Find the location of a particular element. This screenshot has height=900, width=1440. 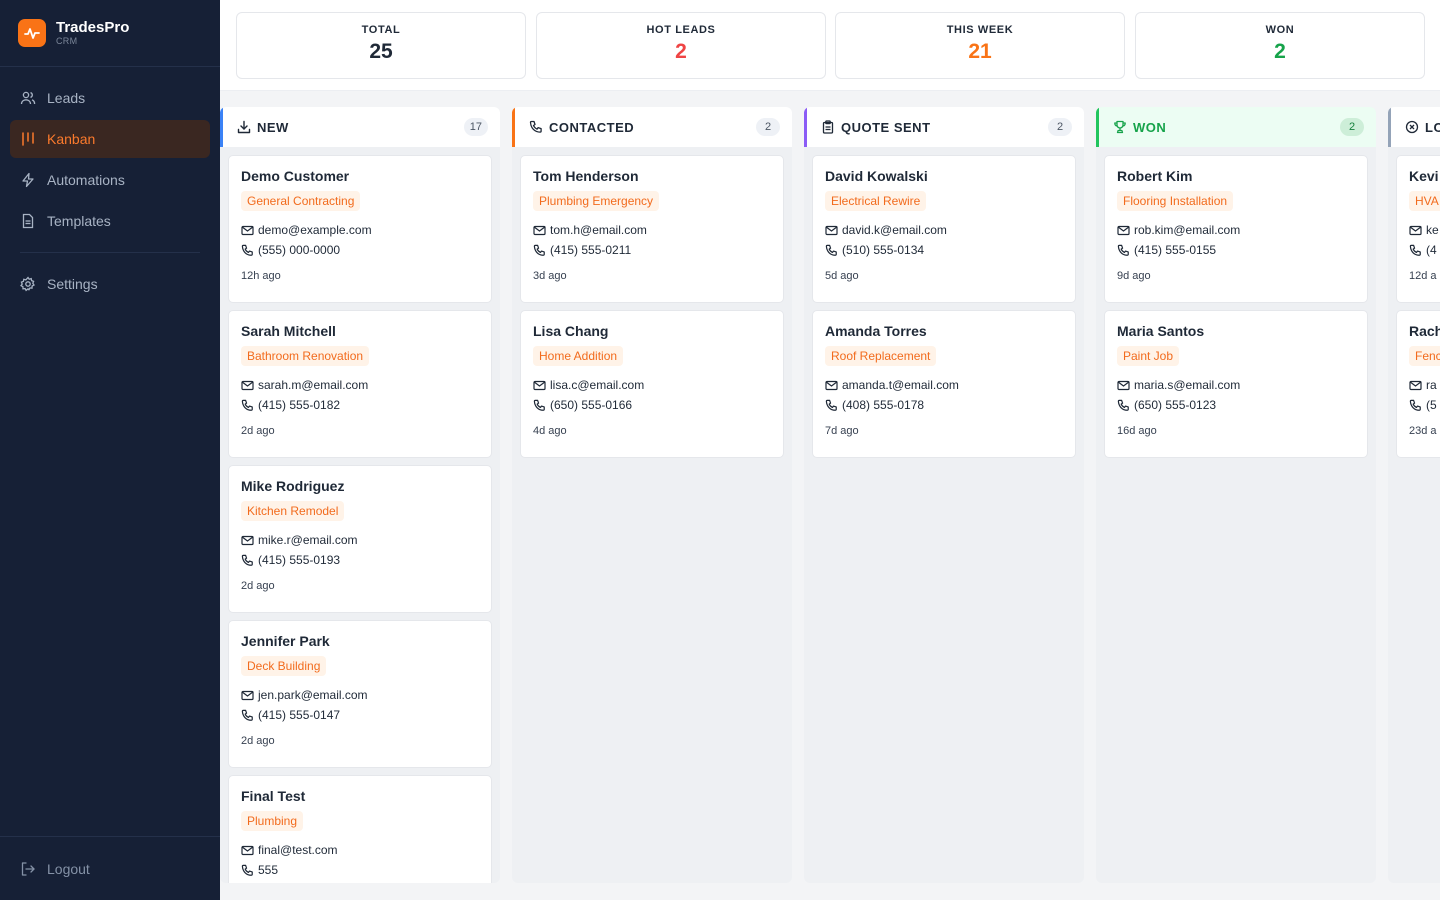

stat-value: 2 is located at coordinates (681, 51).